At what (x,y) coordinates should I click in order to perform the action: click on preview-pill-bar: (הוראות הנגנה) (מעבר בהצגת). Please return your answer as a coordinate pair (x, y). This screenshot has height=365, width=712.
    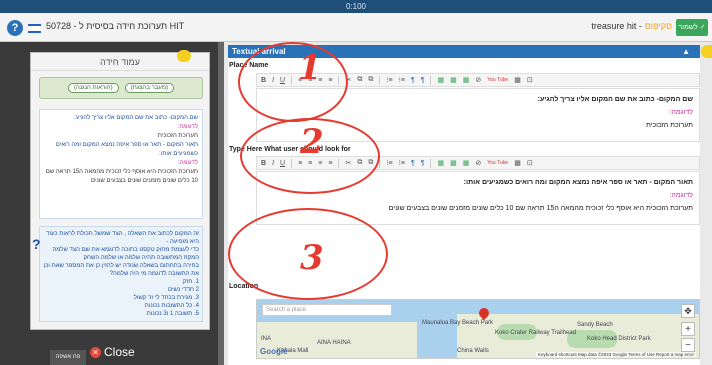
    Looking at the image, I should click on (121, 88).